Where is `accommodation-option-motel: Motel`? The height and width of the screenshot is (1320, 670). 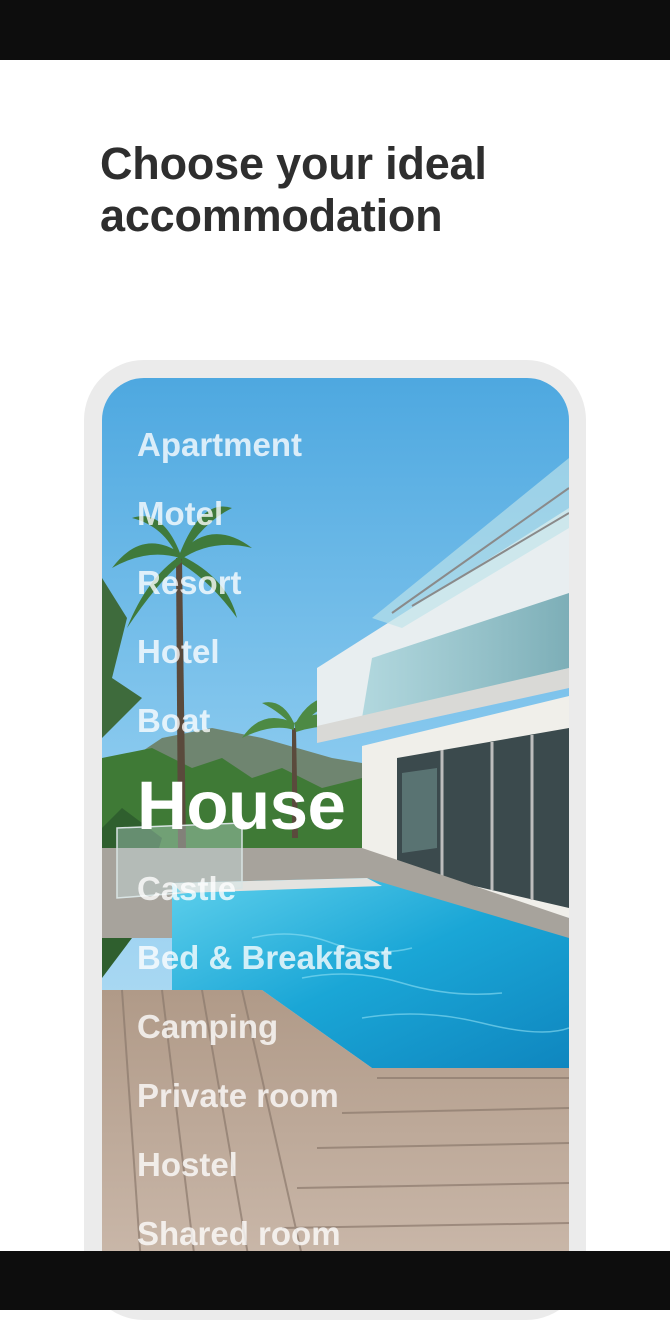
accommodation-option-motel: Motel is located at coordinates (180, 514).